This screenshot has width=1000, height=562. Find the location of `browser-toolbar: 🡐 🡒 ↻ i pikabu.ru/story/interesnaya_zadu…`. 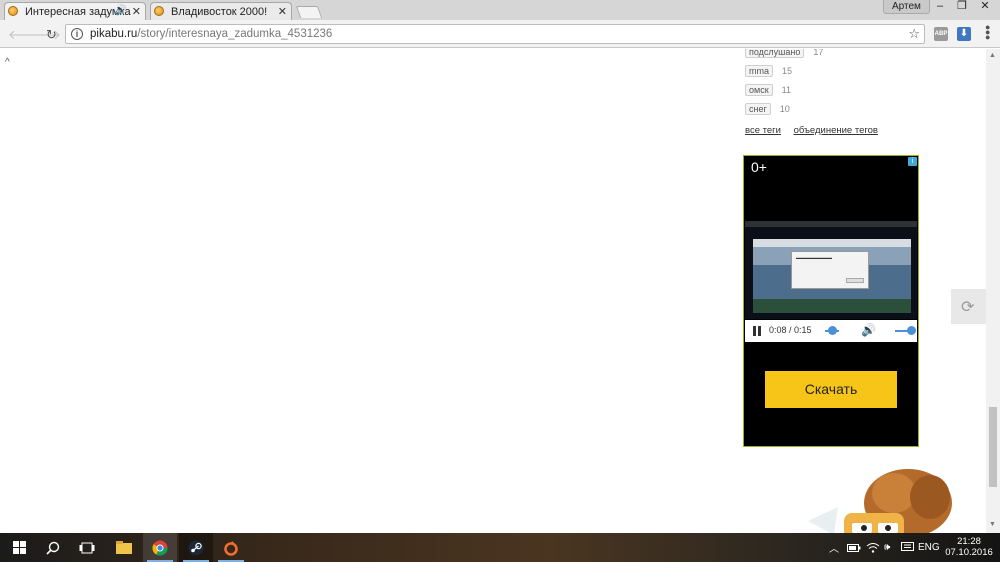

browser-toolbar: 🡐 🡒 ↻ i pikabu.ru/story/interesnaya_zadu… is located at coordinates (500, 34).